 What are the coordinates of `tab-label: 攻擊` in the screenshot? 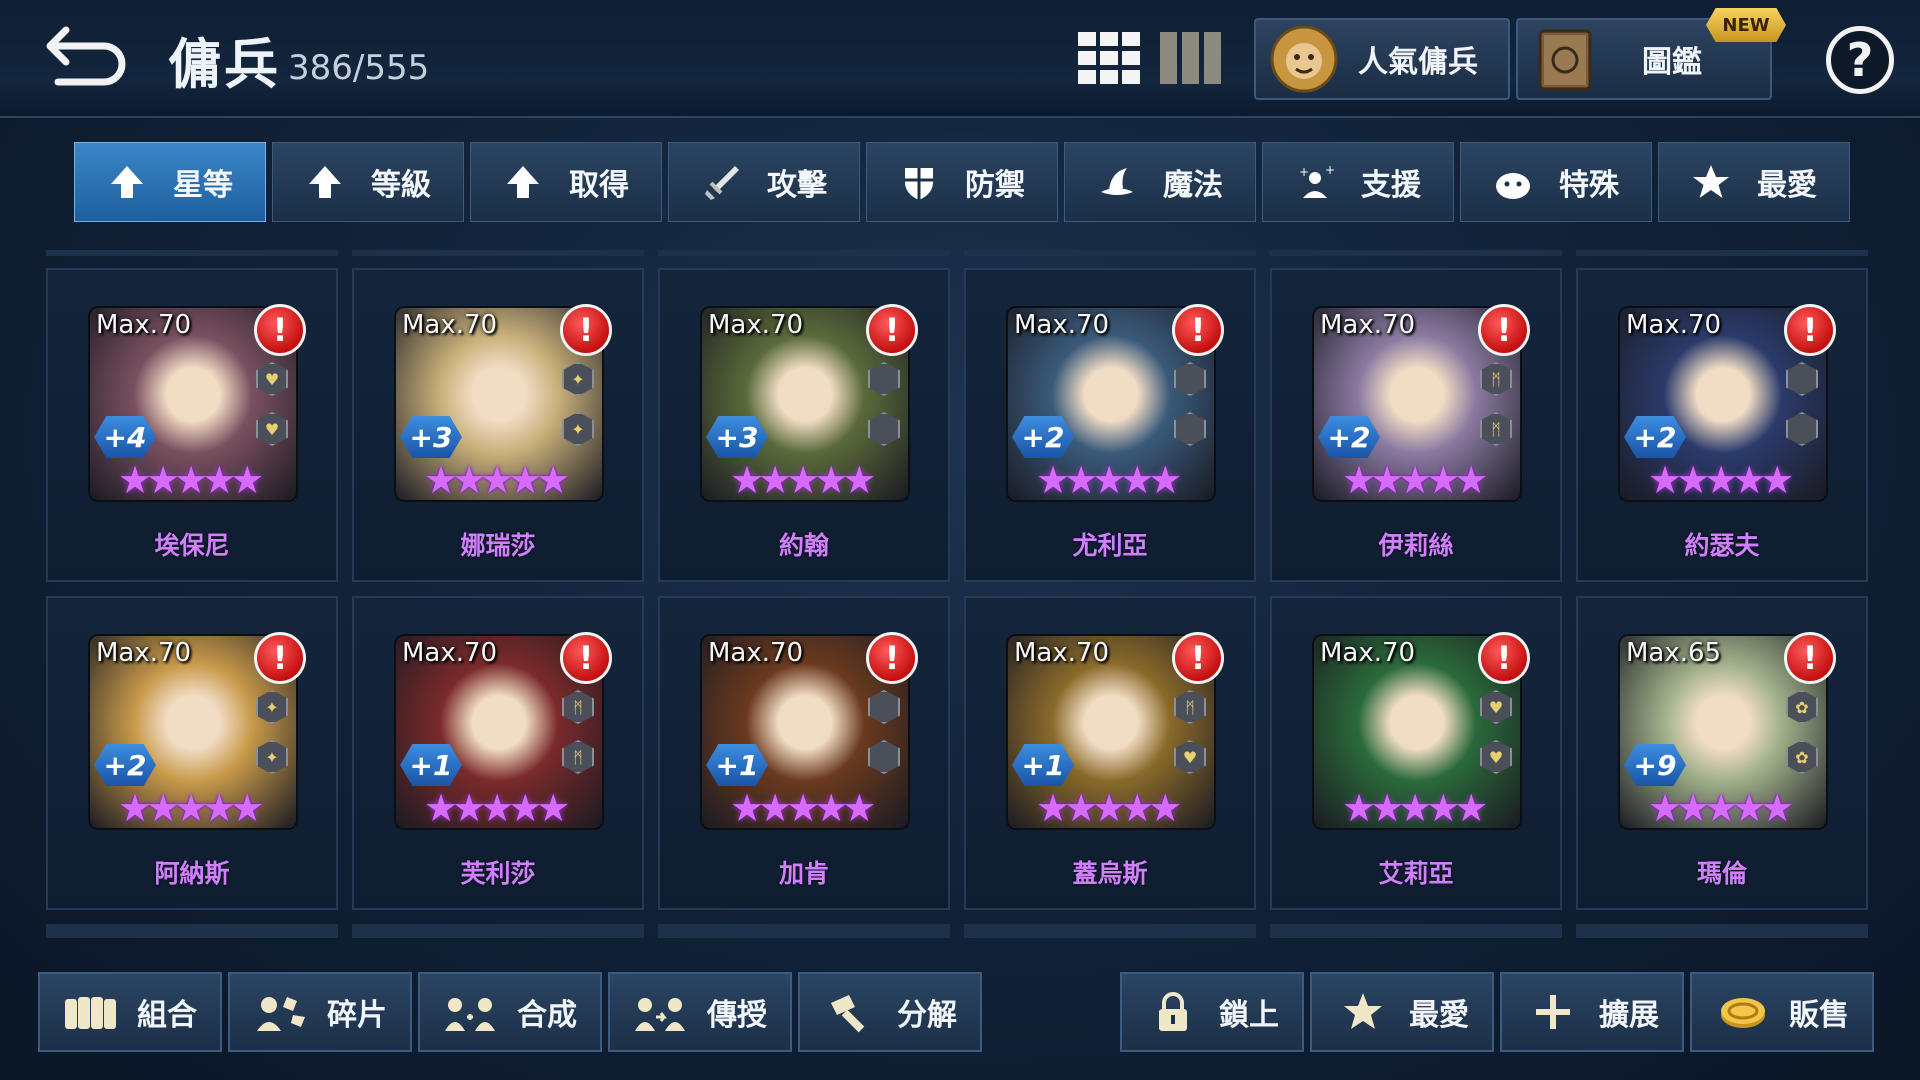 It's located at (797, 185).